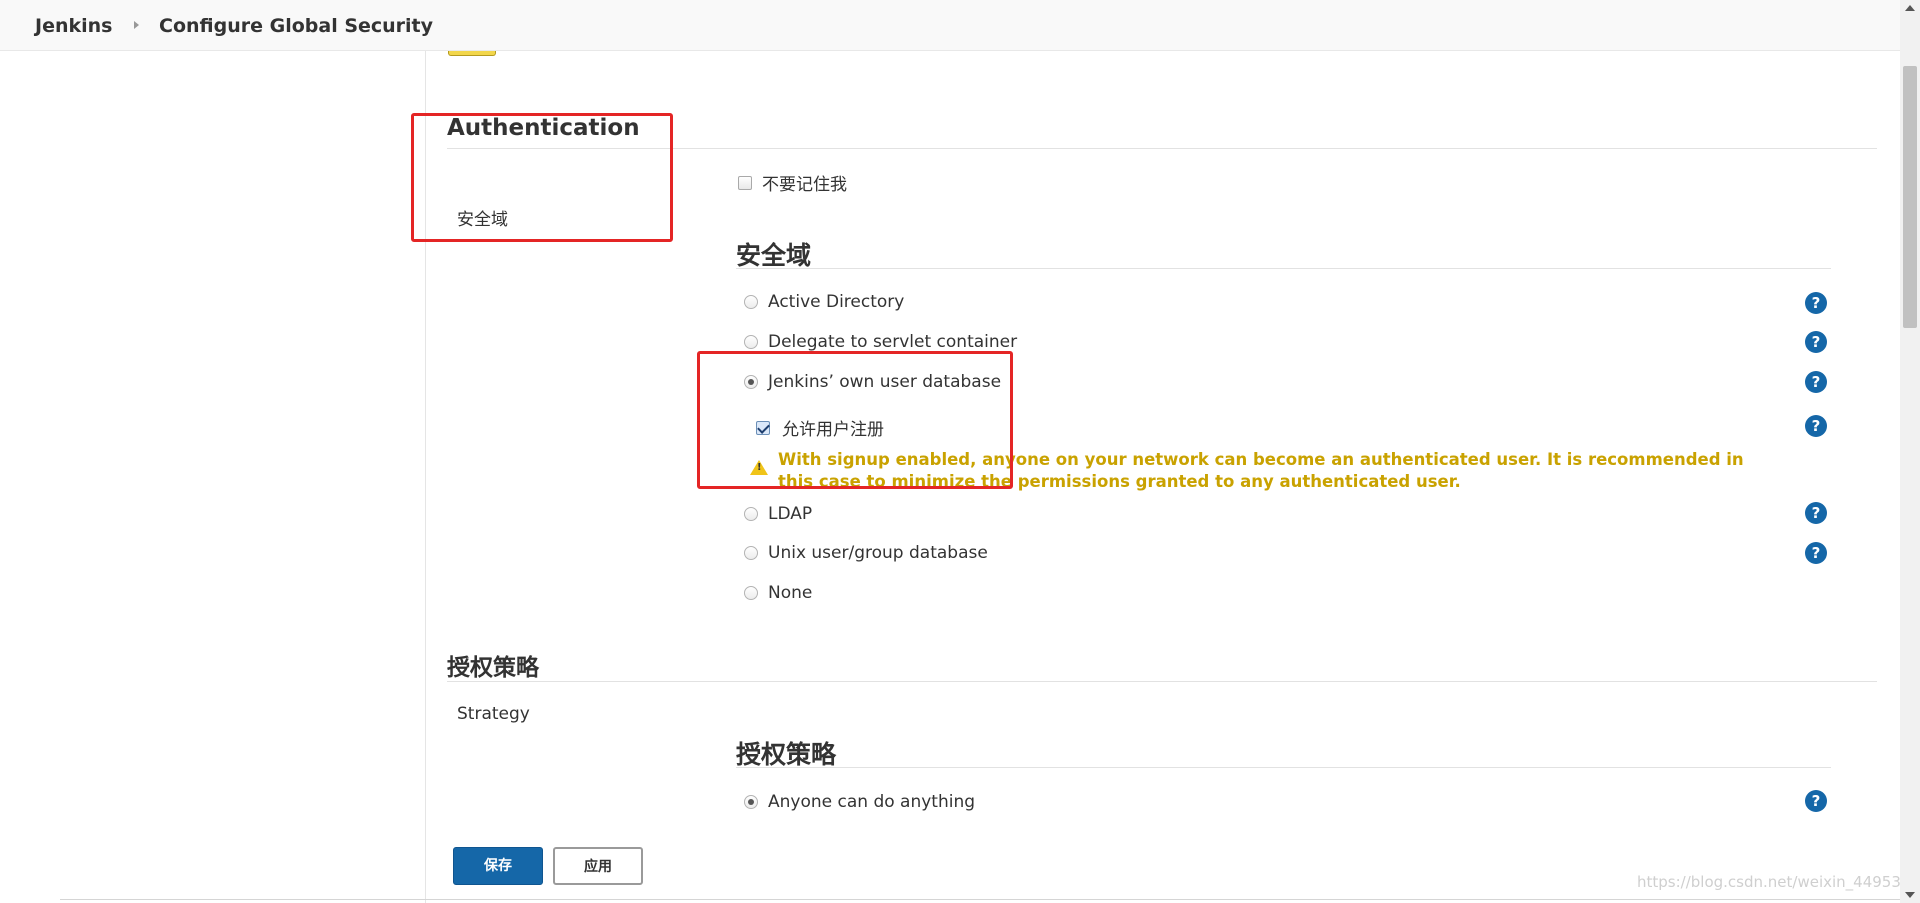  Describe the element at coordinates (751, 802) in the screenshot. I see `radio-anyone-can-do-anything` at that location.